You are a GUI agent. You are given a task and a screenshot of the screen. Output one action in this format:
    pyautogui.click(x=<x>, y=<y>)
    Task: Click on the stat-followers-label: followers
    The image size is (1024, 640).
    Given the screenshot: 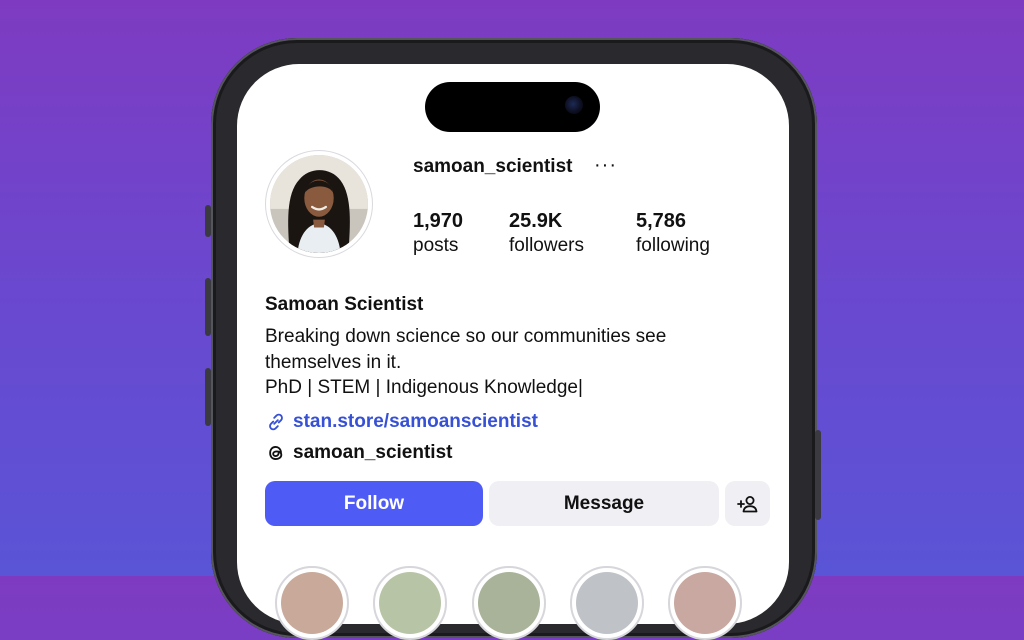 What is the action you would take?
    pyautogui.click(x=546, y=245)
    